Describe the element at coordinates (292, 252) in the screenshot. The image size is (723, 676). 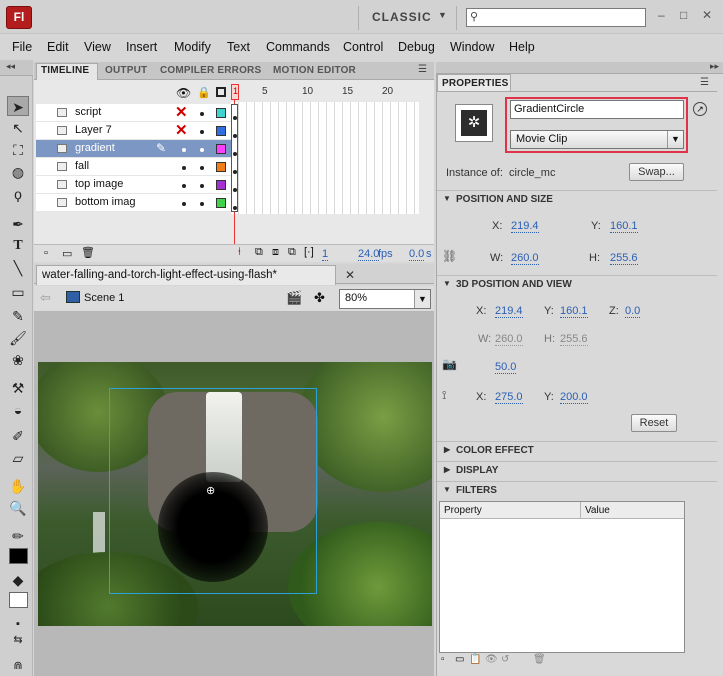
I see `edit-multiple-frames-icon: ⧉` at that location.